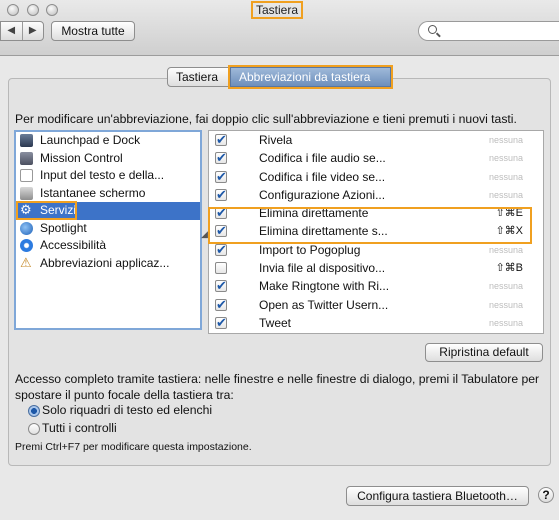  What do you see at coordinates (376, 177) in the screenshot?
I see `list-item: Codifica i file video se... nessuna` at bounding box center [376, 177].